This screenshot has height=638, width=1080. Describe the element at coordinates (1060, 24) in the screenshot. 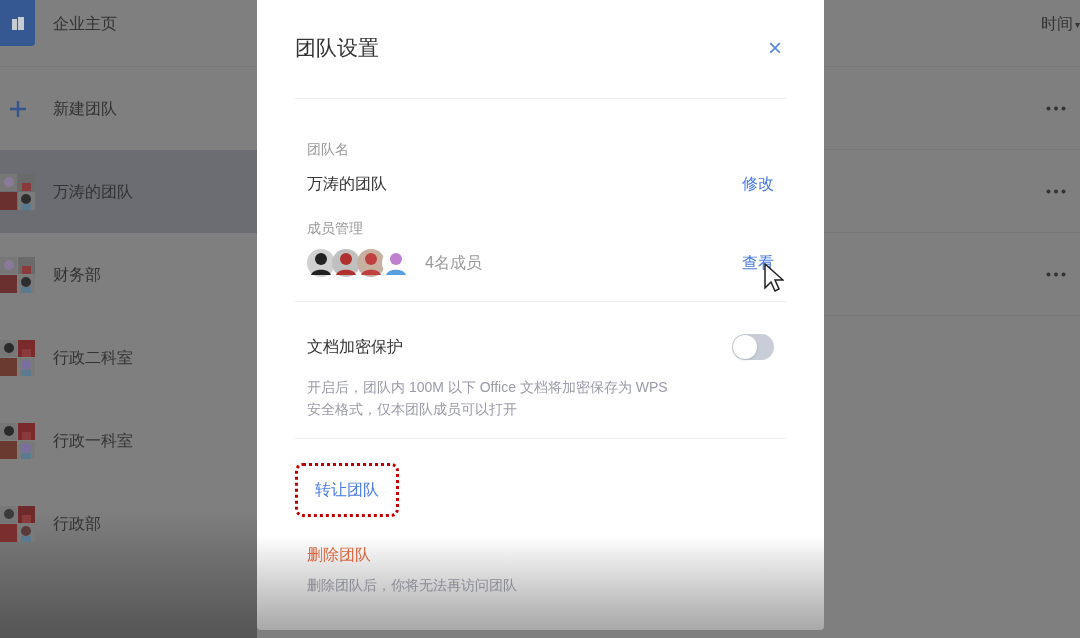

I see `sort-dropdown: 时间▾` at that location.